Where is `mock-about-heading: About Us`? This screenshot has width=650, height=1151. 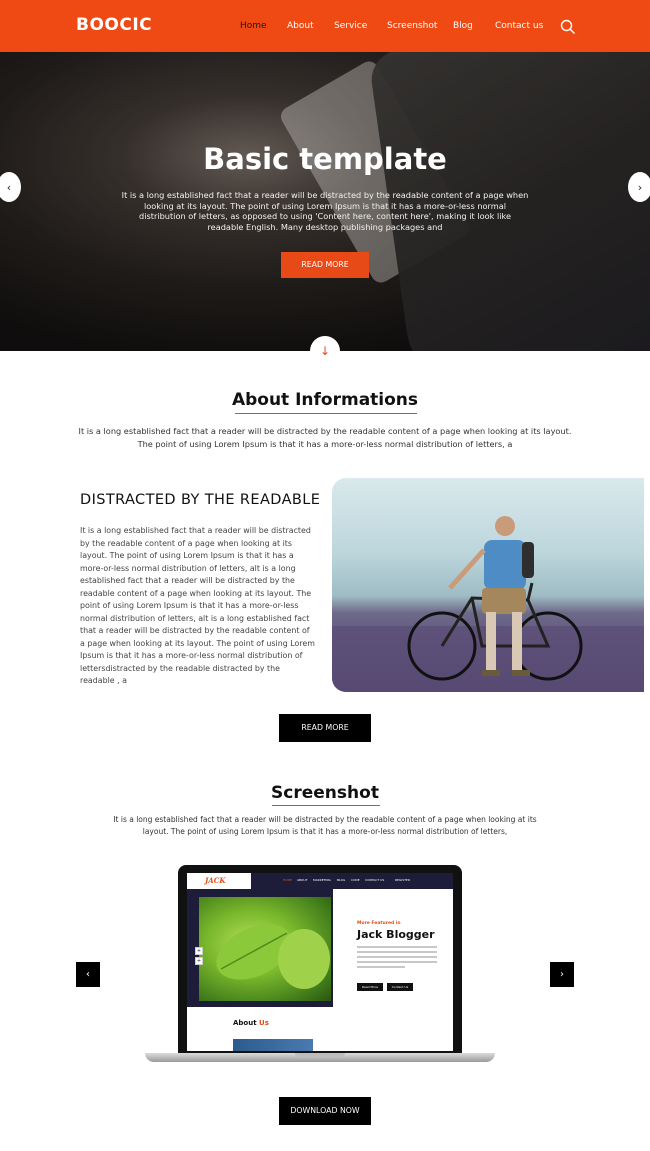 mock-about-heading: About Us is located at coordinates (251, 1023).